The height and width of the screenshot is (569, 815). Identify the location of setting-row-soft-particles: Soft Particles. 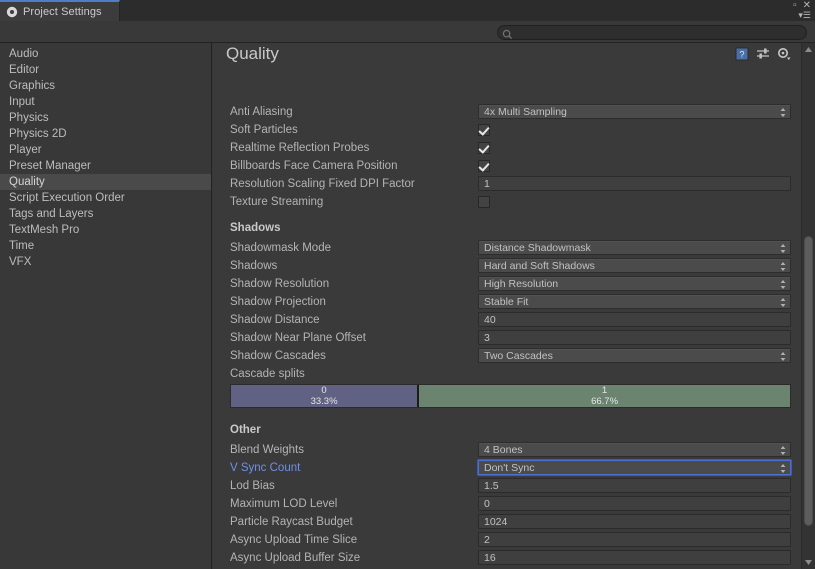
(507, 131).